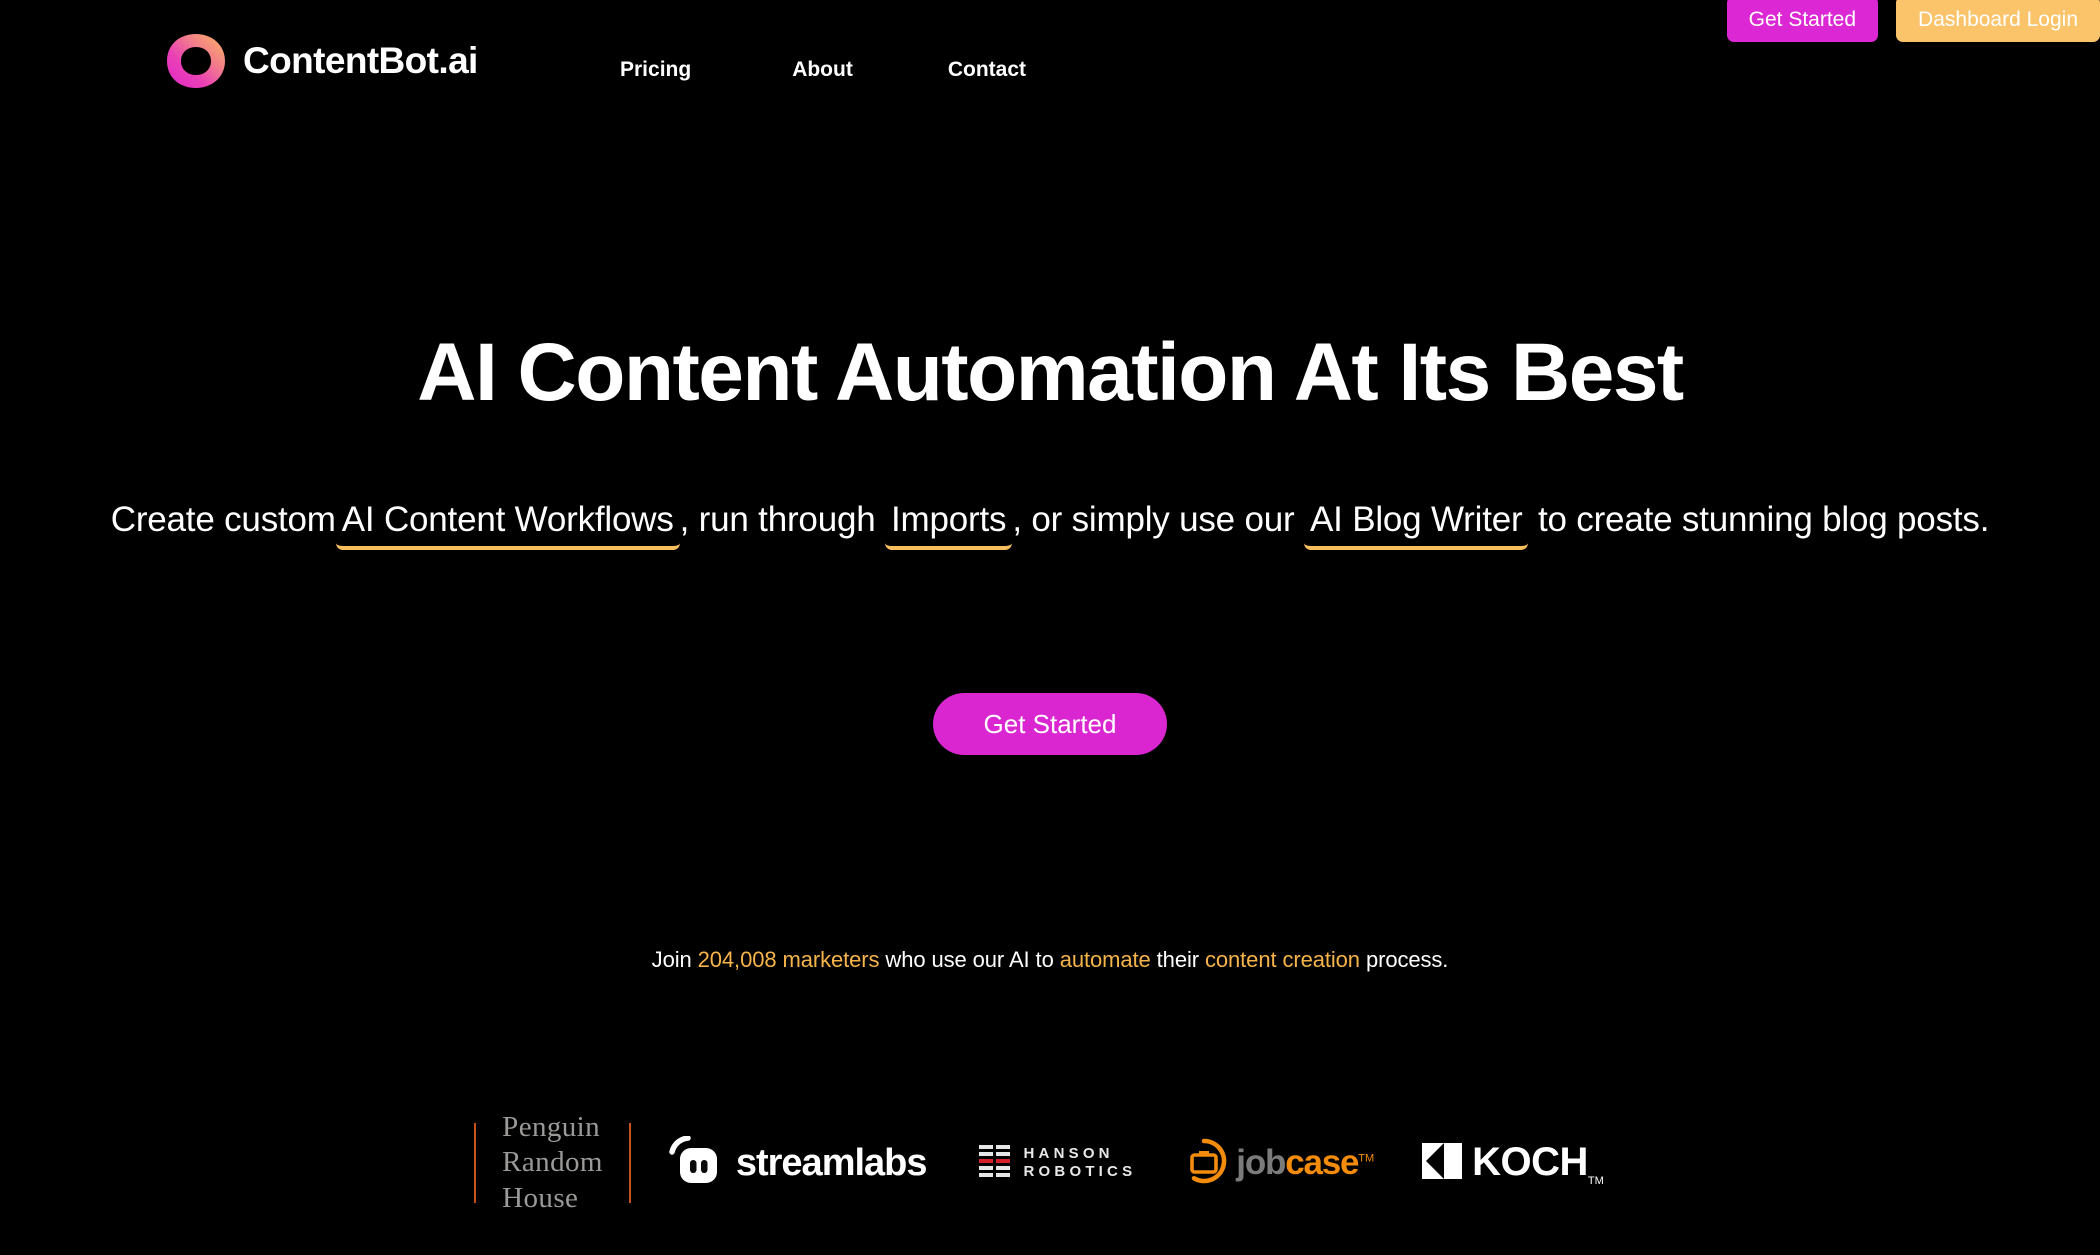  I want to click on nav-item-about: About, so click(822, 70).